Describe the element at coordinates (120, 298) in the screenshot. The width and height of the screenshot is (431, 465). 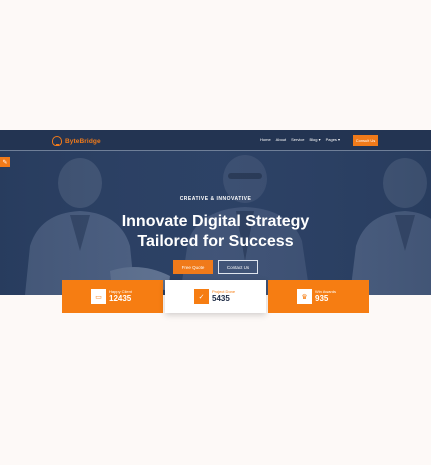
I see `stat-value: 12435` at that location.